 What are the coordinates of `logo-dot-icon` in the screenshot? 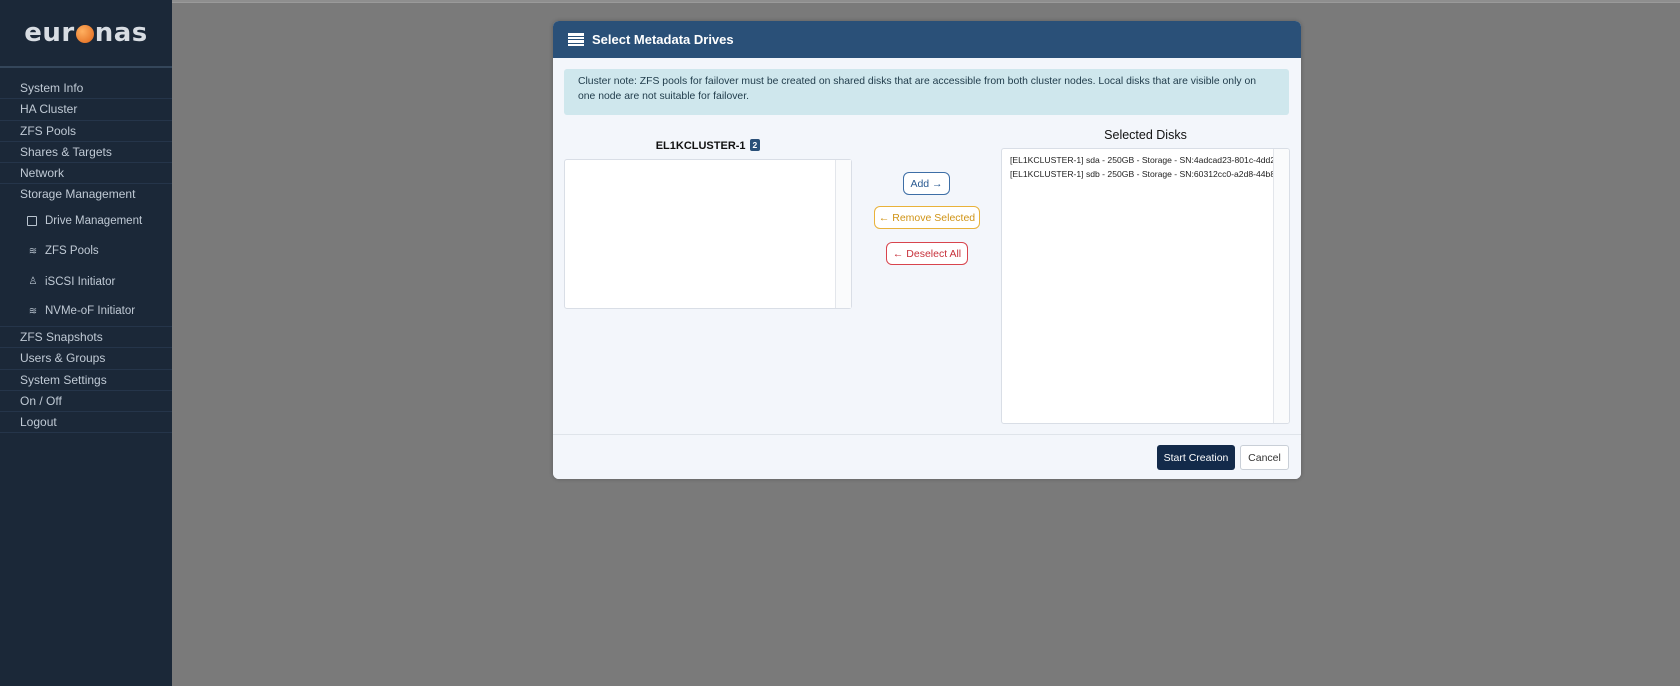 It's located at (84, 34).